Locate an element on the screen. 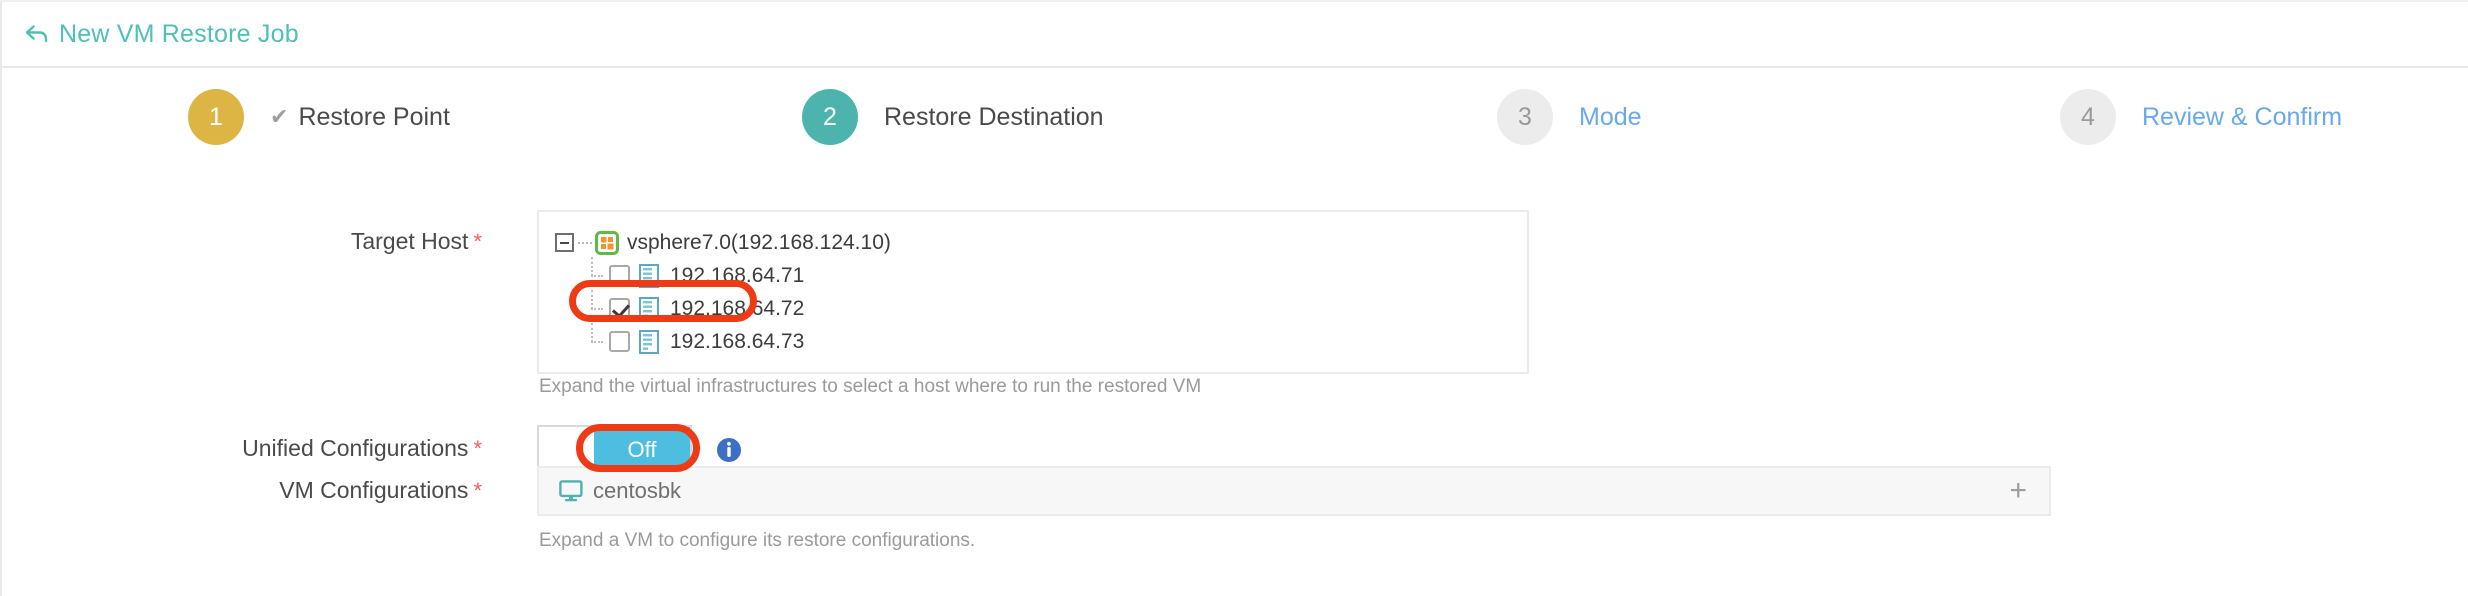 The height and width of the screenshot is (596, 2468). step-review-confirm: 4 Review & Confirm is located at coordinates (2201, 117).